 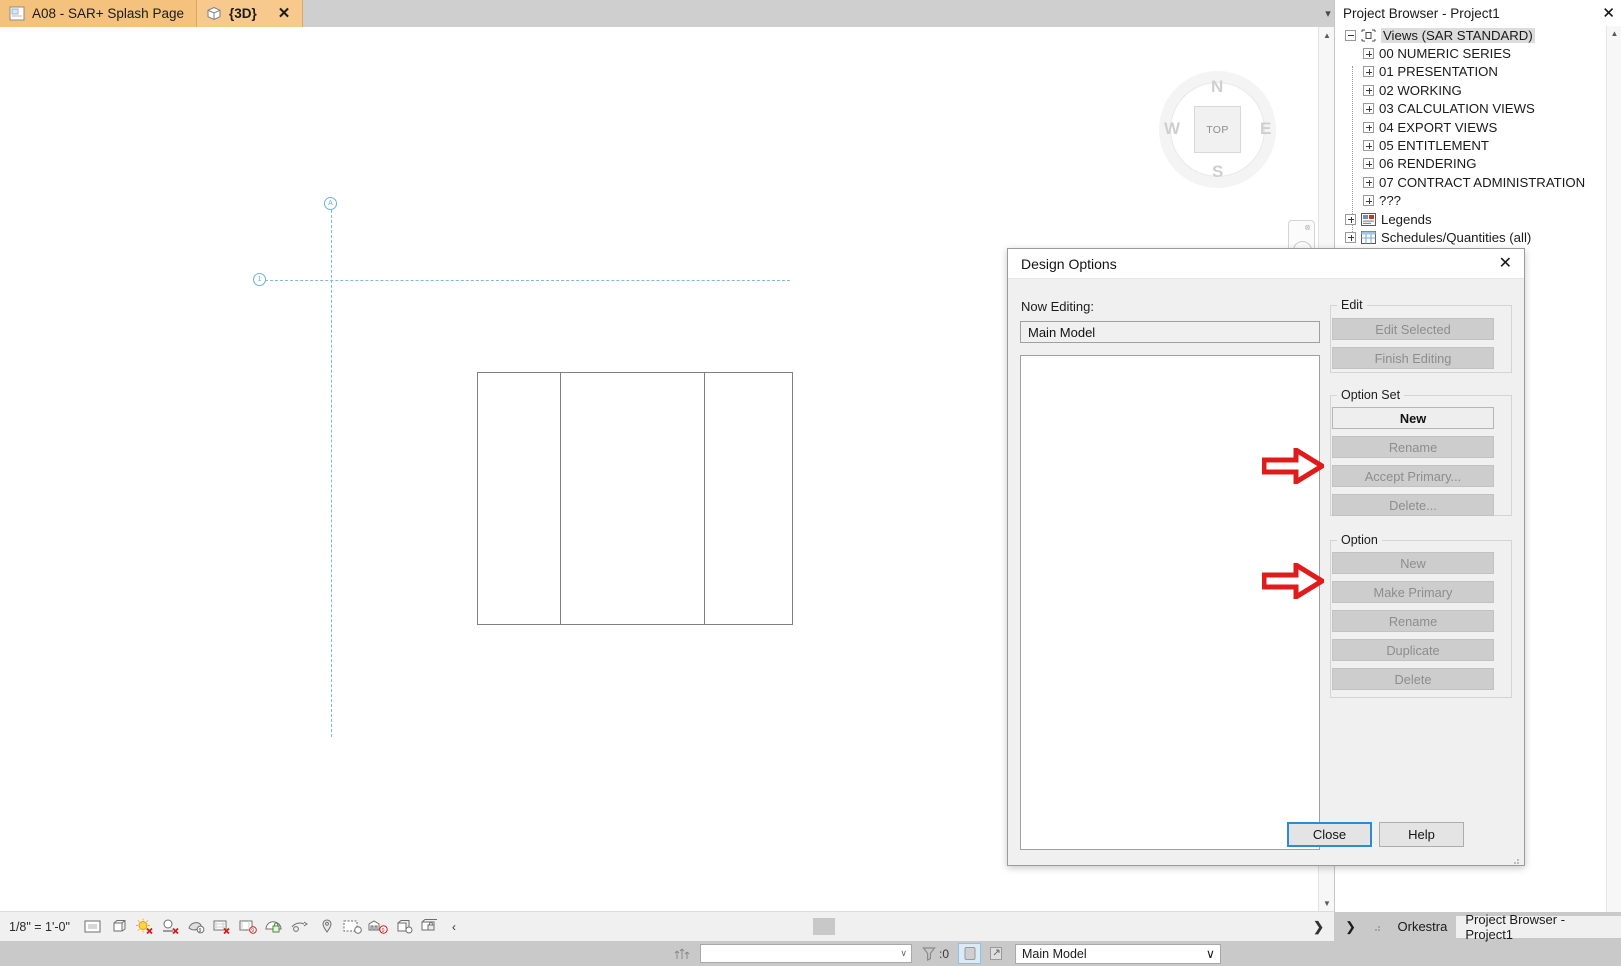 What do you see at coordinates (1613, 469) in the screenshot?
I see `project-browser-vertical-scrollbar: ▲` at bounding box center [1613, 469].